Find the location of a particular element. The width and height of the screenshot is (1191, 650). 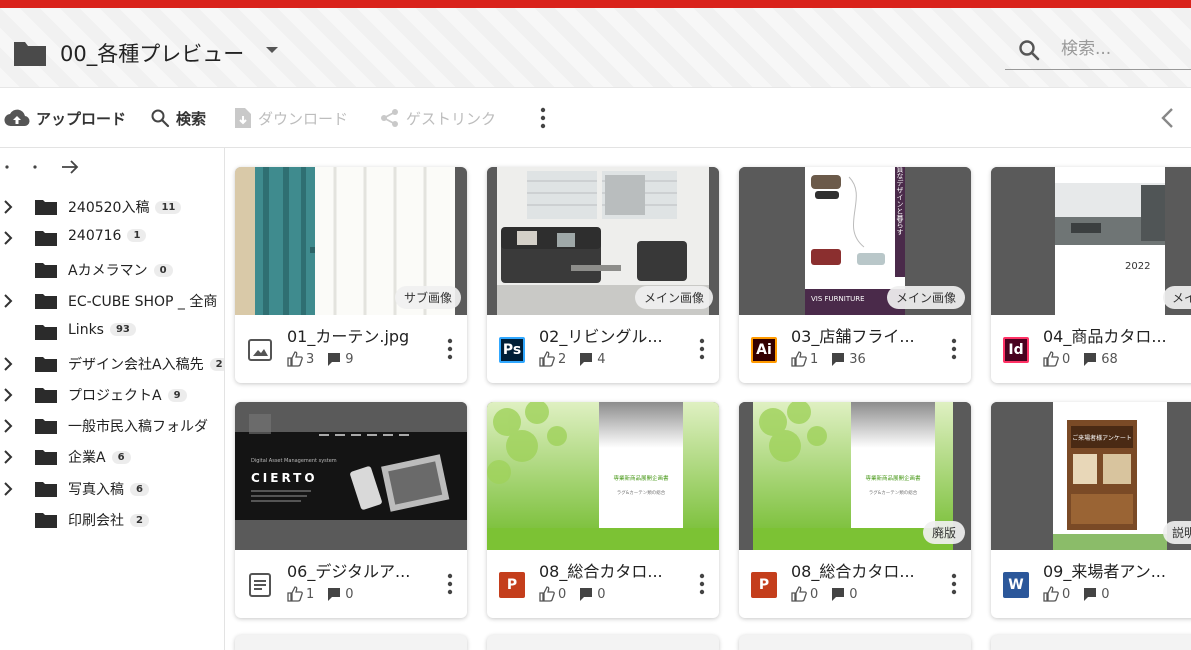

arrow-right-icon is located at coordinates (70, 167).